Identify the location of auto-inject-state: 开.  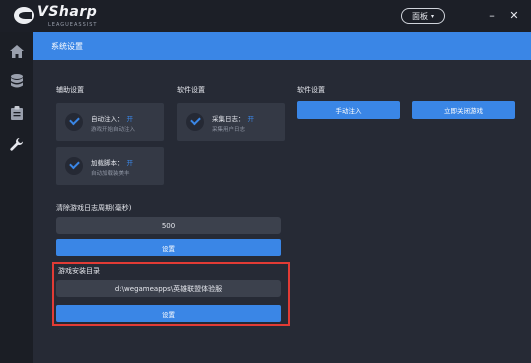
(130, 119).